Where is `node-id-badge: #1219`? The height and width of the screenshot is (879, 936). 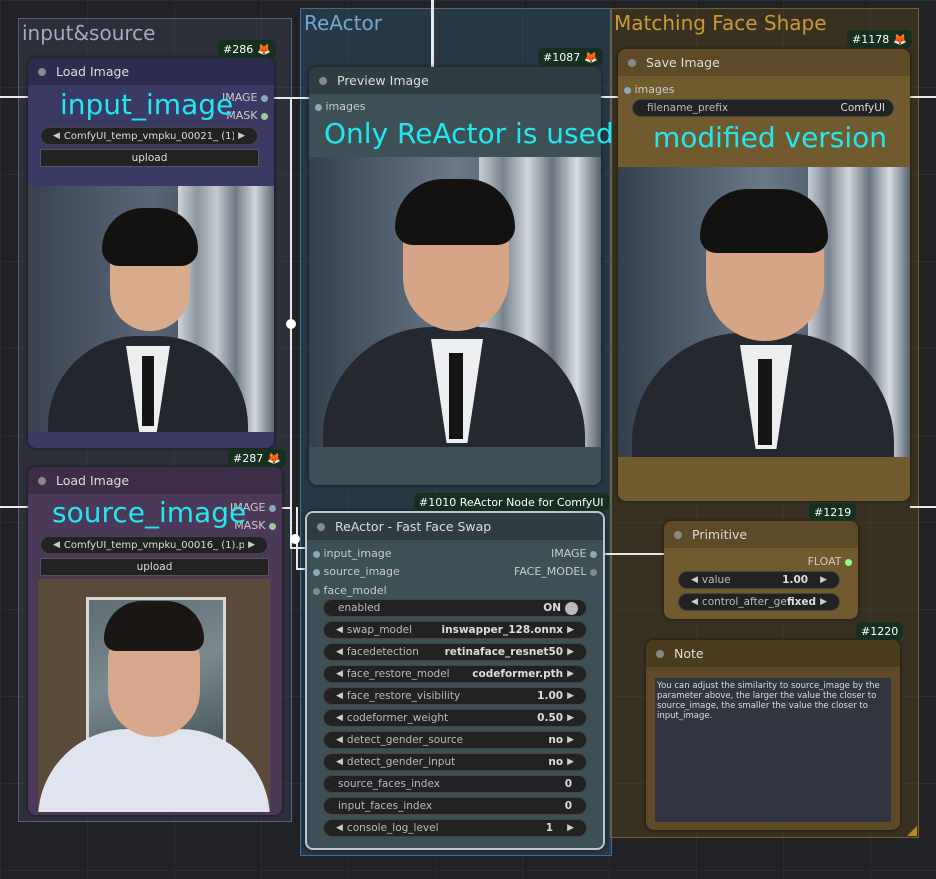 node-id-badge: #1219 is located at coordinates (833, 512).